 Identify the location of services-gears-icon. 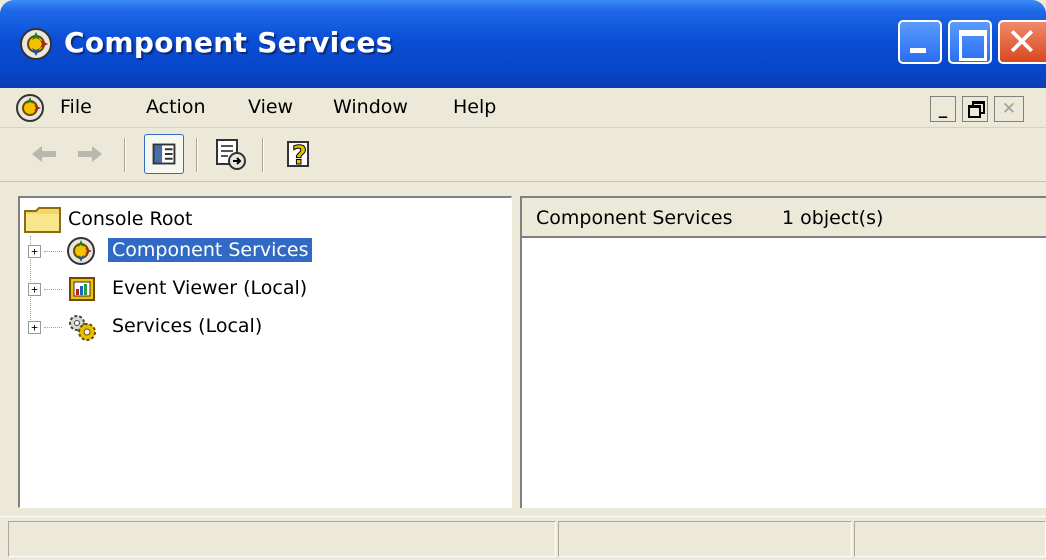
(82, 328).